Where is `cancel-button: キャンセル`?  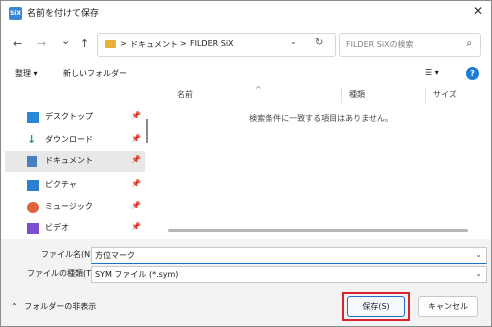
cancel-button: キャンセル is located at coordinates (448, 306).